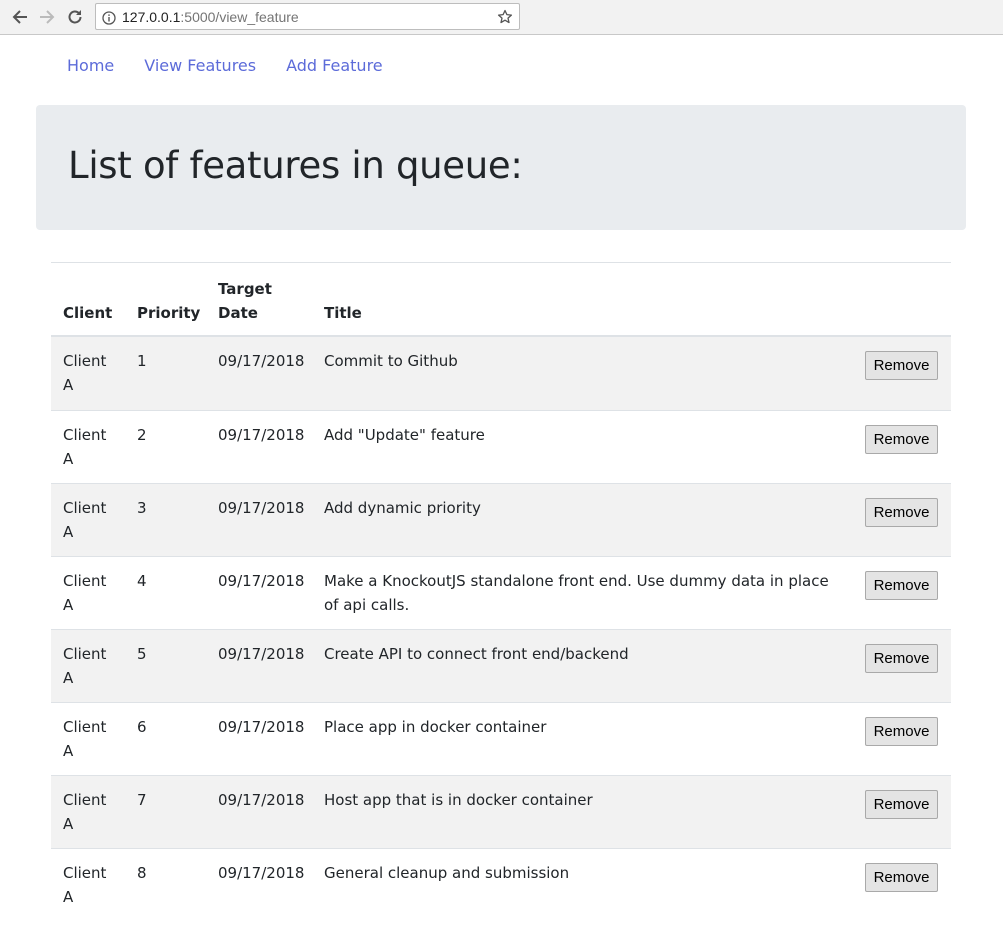 This screenshot has width=1003, height=936. What do you see at coordinates (90, 66) in the screenshot?
I see `nav-link-home: Home` at bounding box center [90, 66].